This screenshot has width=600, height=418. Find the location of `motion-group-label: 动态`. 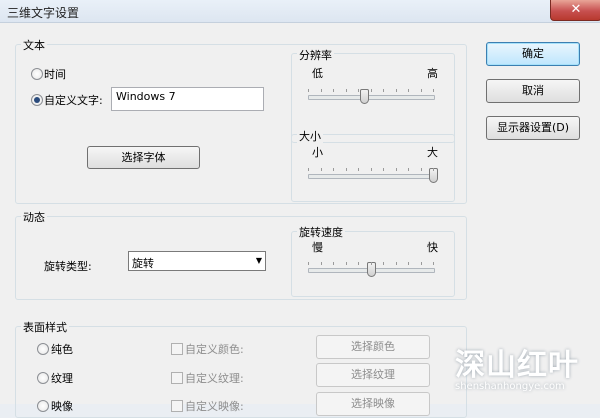

motion-group-label: 动态 is located at coordinates (34, 217).